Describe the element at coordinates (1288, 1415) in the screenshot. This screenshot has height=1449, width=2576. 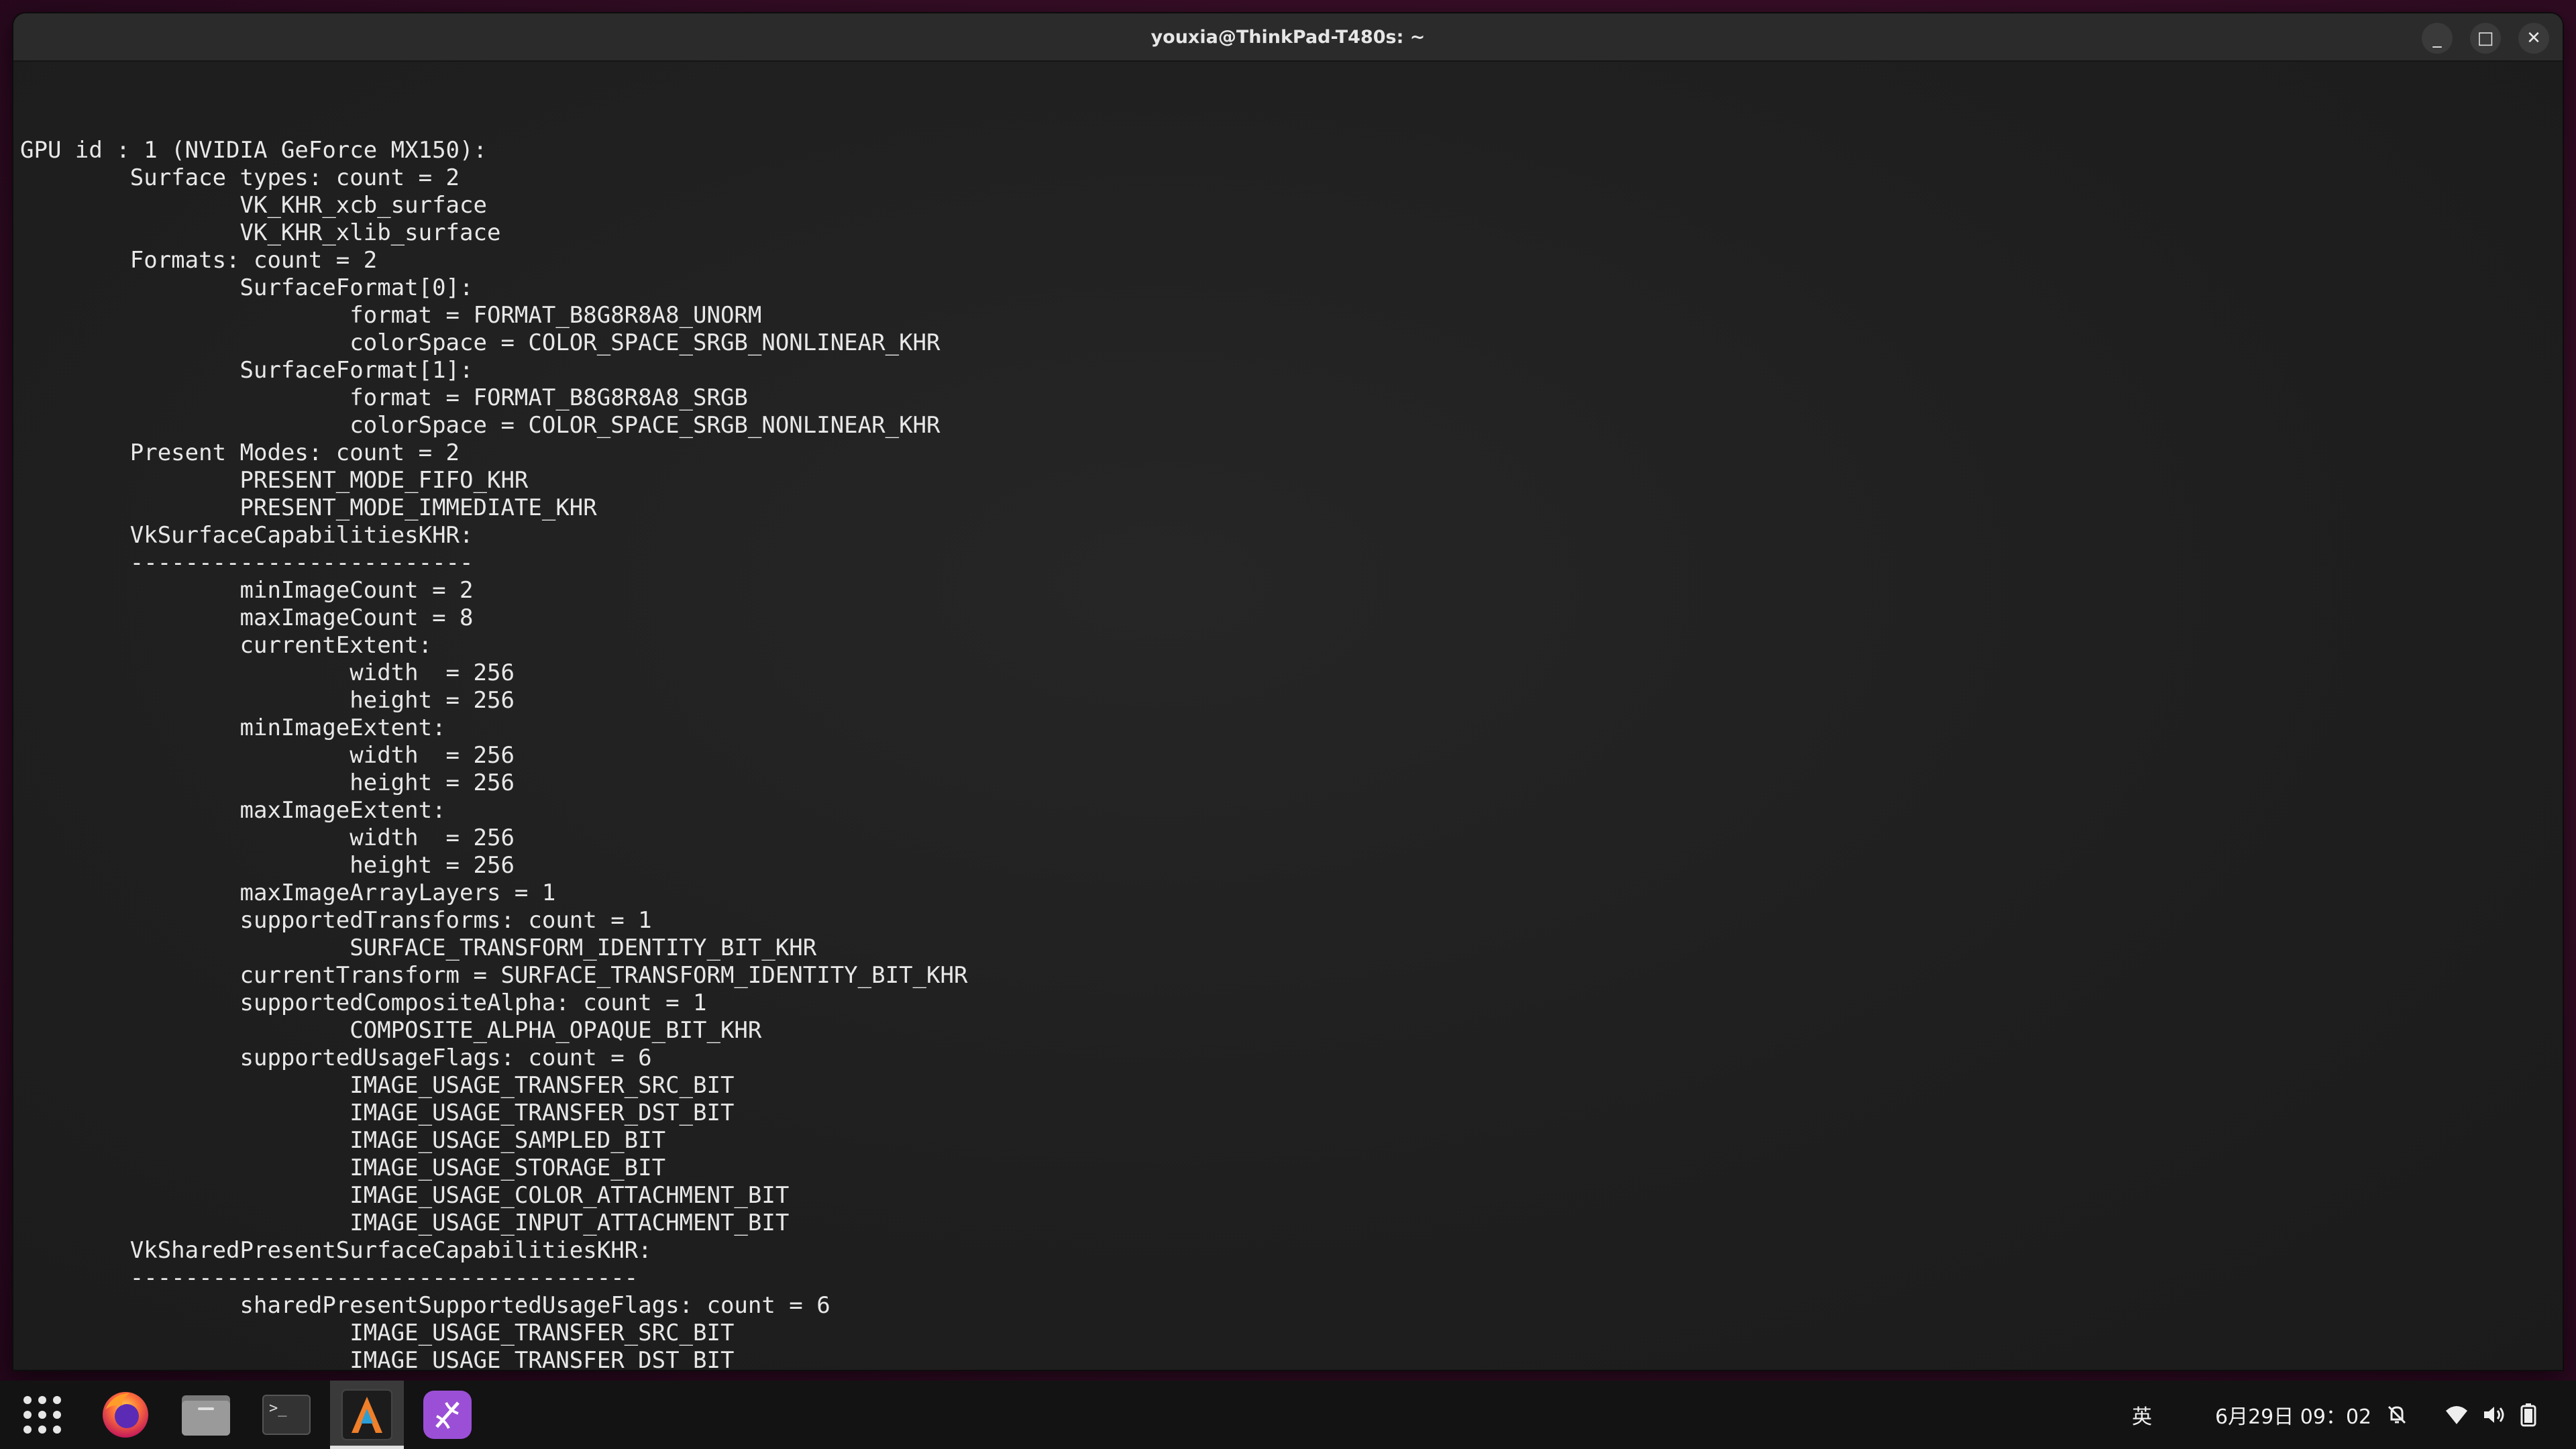
I see `taskbar: >_ 英 6月29日 09：02` at that location.